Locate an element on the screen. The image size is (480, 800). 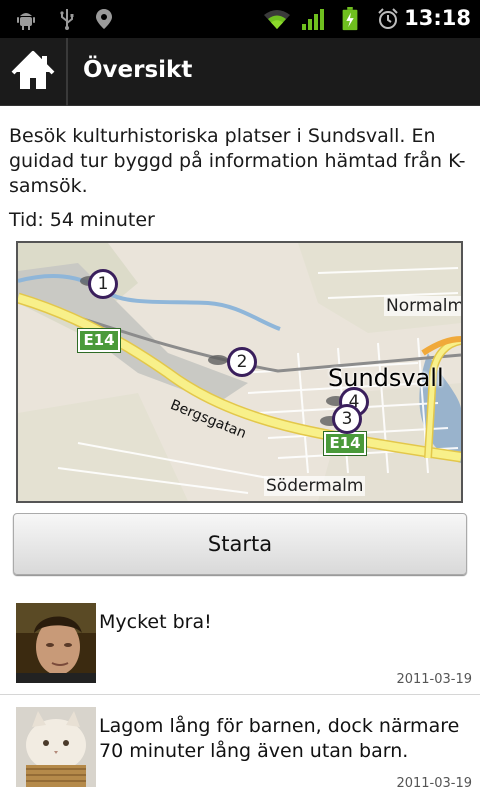
map-label-normalm: Normalm is located at coordinates (422, 306).